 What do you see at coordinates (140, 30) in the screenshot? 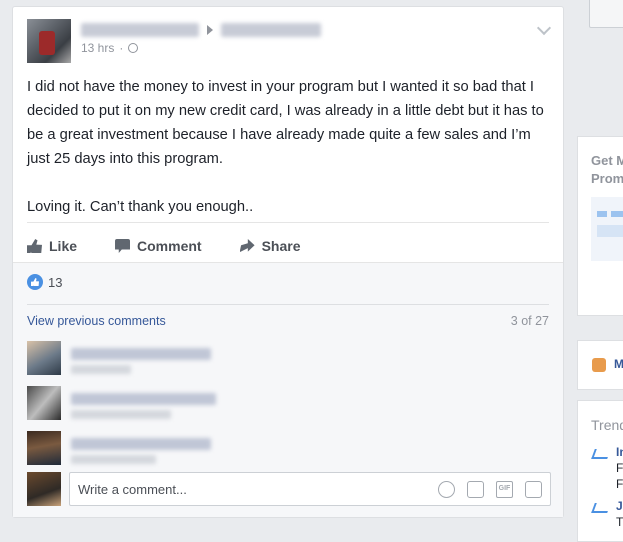
I see `author-name-blurred` at bounding box center [140, 30].